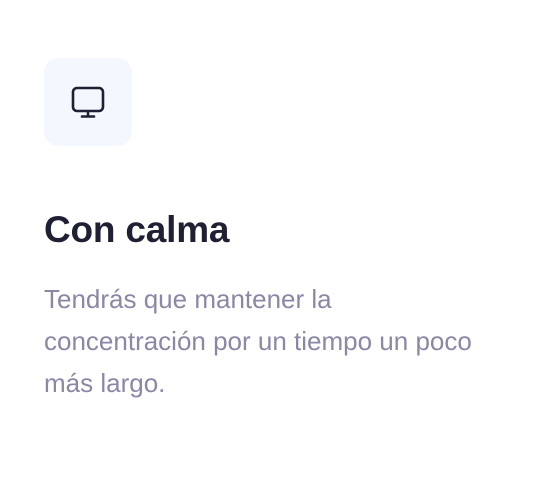  I want to click on monitor-icon, so click(88, 102).